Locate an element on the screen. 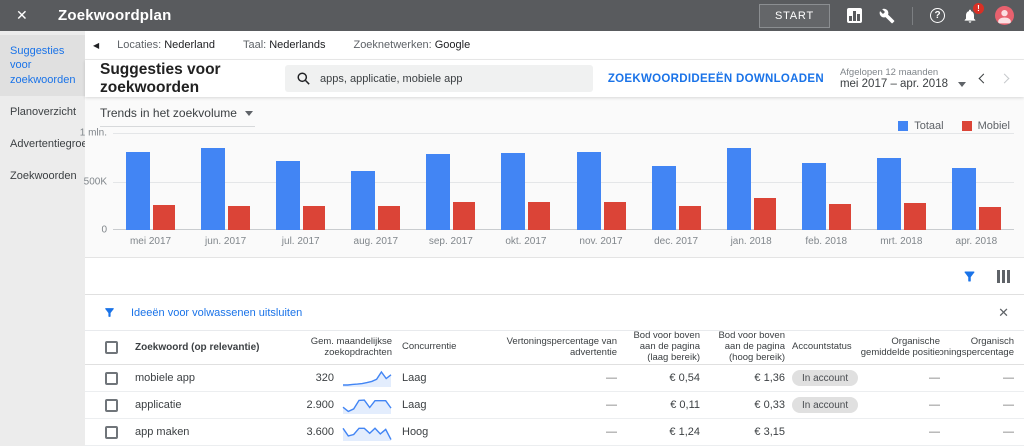 The image size is (1024, 446). previous-period-chevron is located at coordinates (983, 78).